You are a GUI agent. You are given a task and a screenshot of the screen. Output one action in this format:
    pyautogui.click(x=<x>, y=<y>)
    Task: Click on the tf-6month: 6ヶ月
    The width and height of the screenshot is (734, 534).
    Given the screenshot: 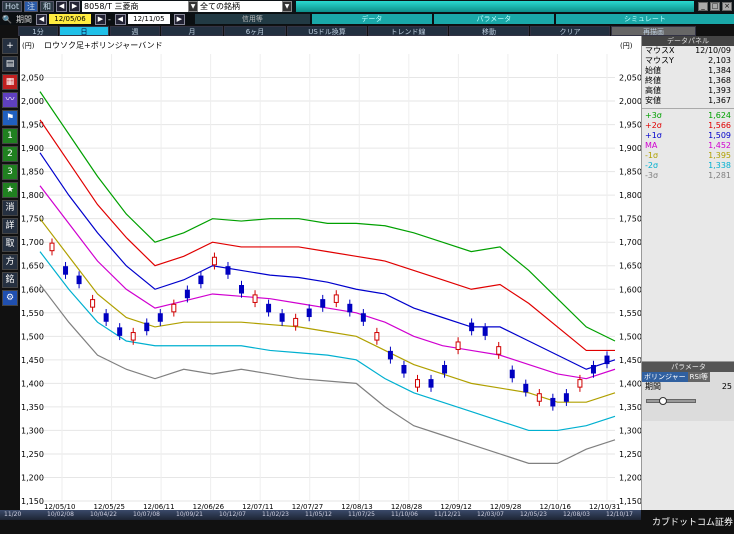 What is the action you would take?
    pyautogui.click(x=255, y=30)
    